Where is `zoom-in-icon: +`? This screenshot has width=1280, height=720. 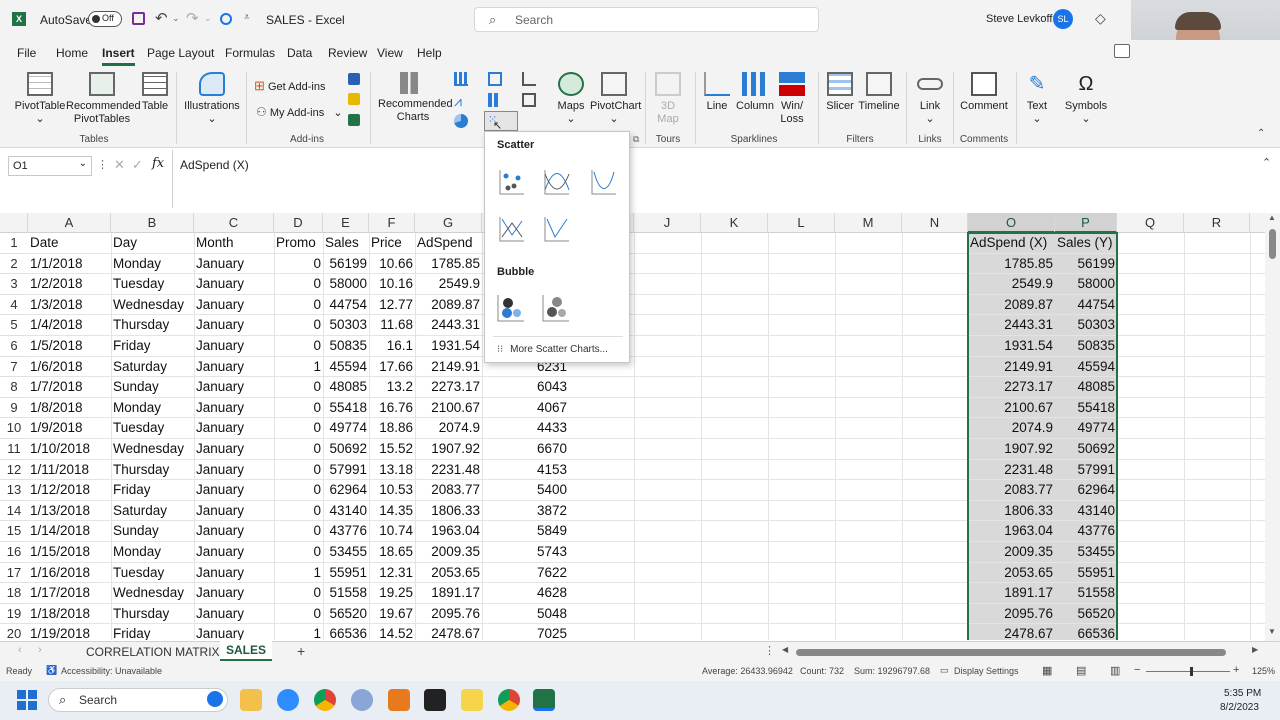
zoom-in-icon: + is located at coordinates (1236, 670).